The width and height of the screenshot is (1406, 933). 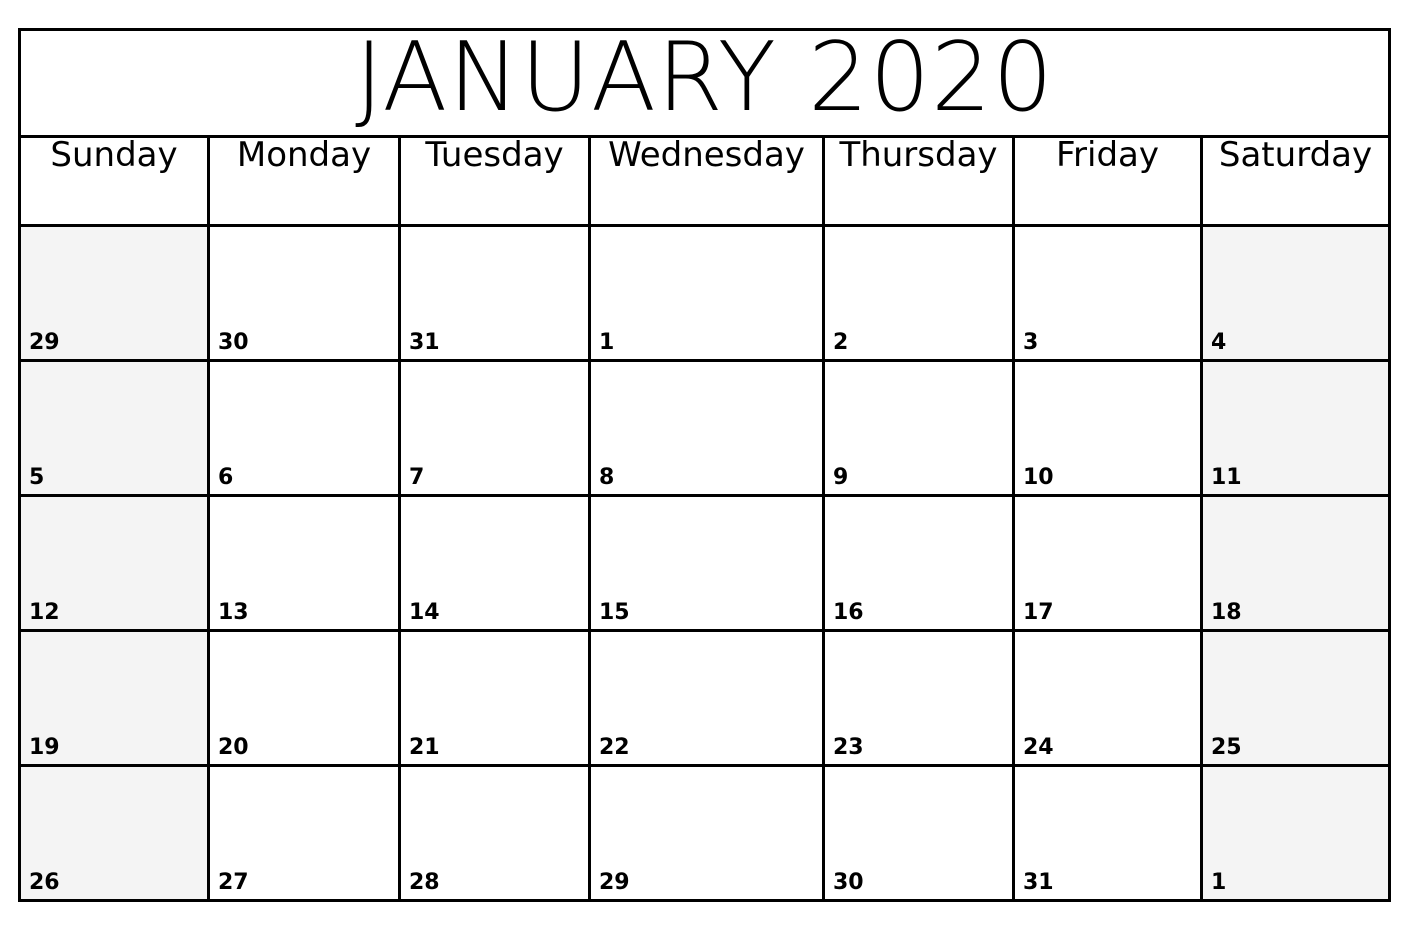 I want to click on calendar-day-cell: 19, so click(x=114, y=698).